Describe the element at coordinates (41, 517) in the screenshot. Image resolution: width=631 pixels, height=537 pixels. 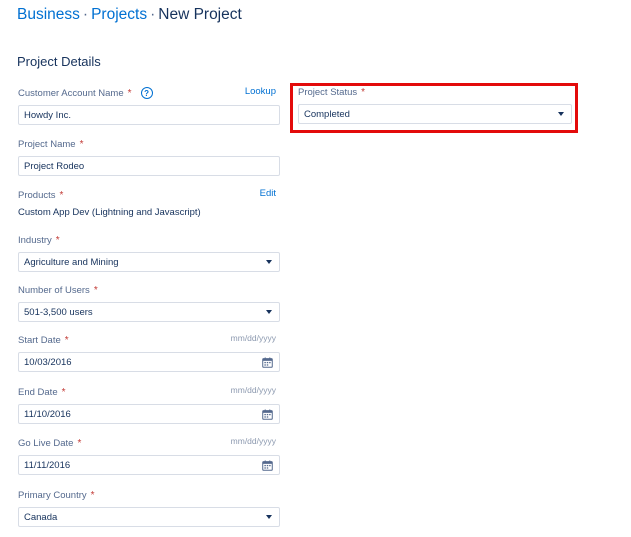
I see `primary-country-selected-value: Canada` at that location.